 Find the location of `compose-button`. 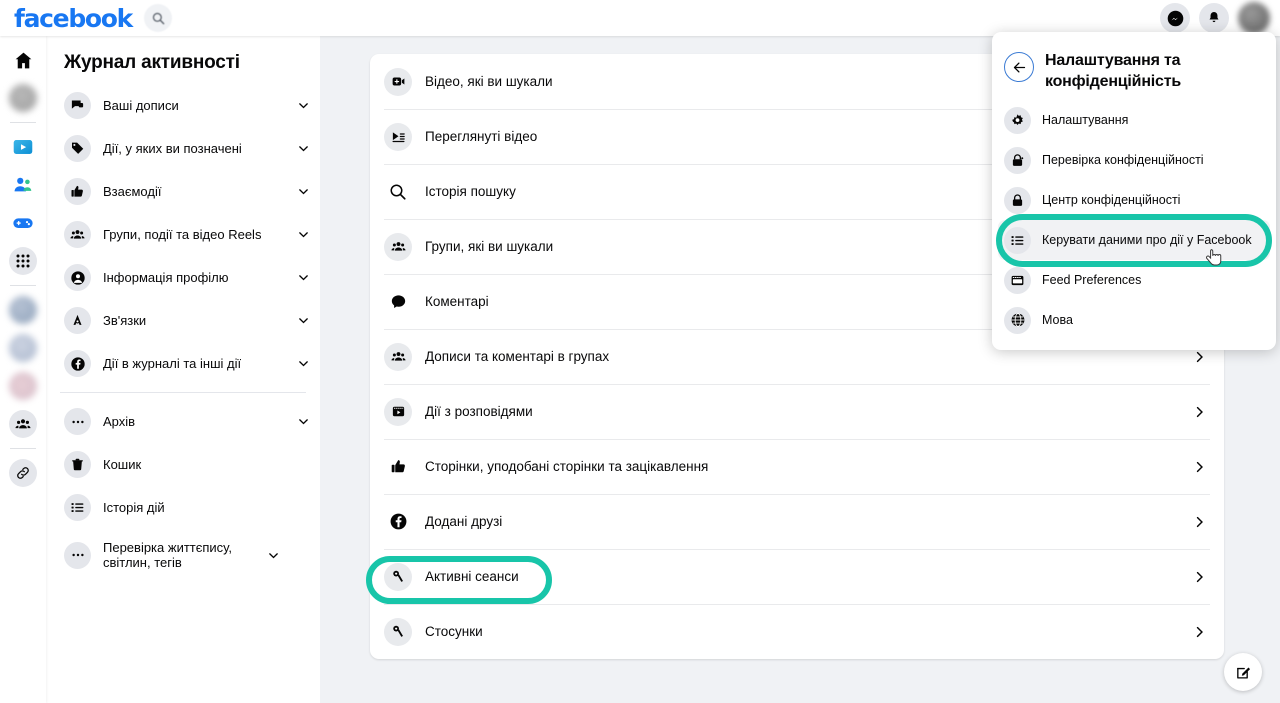

compose-button is located at coordinates (1243, 672).